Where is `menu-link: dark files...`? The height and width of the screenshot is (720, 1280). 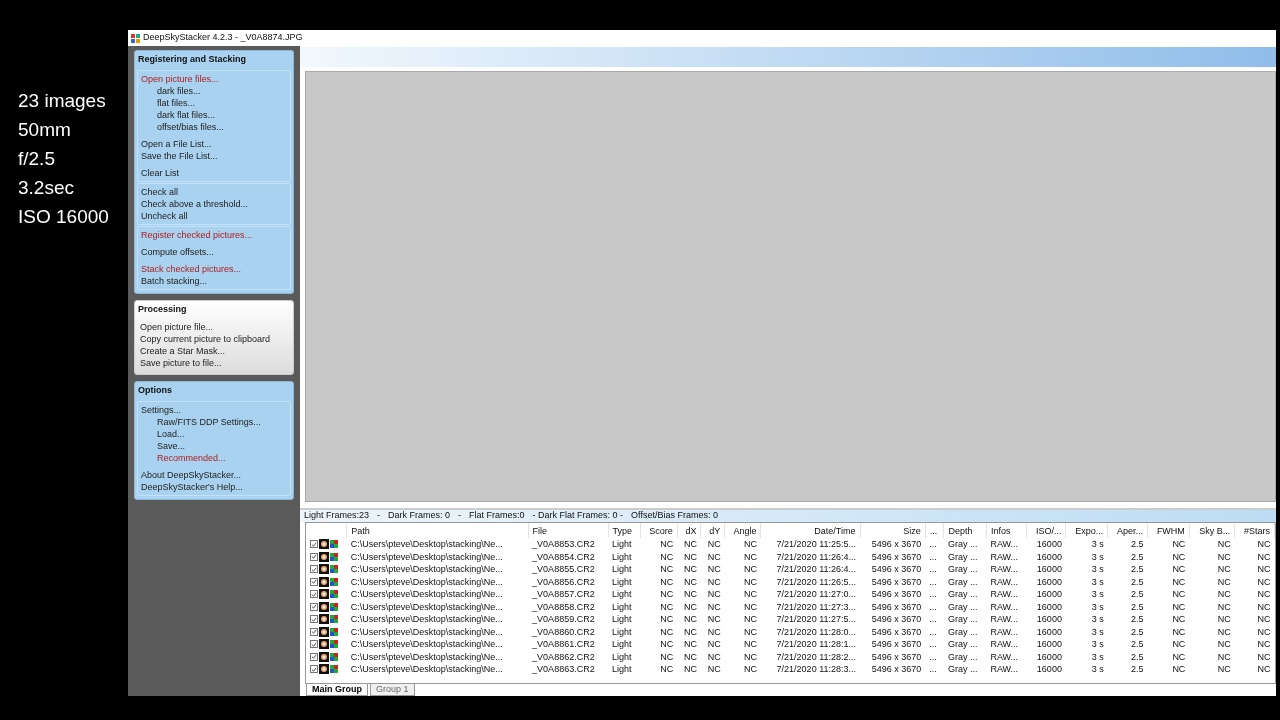 menu-link: dark files... is located at coordinates (179, 90).